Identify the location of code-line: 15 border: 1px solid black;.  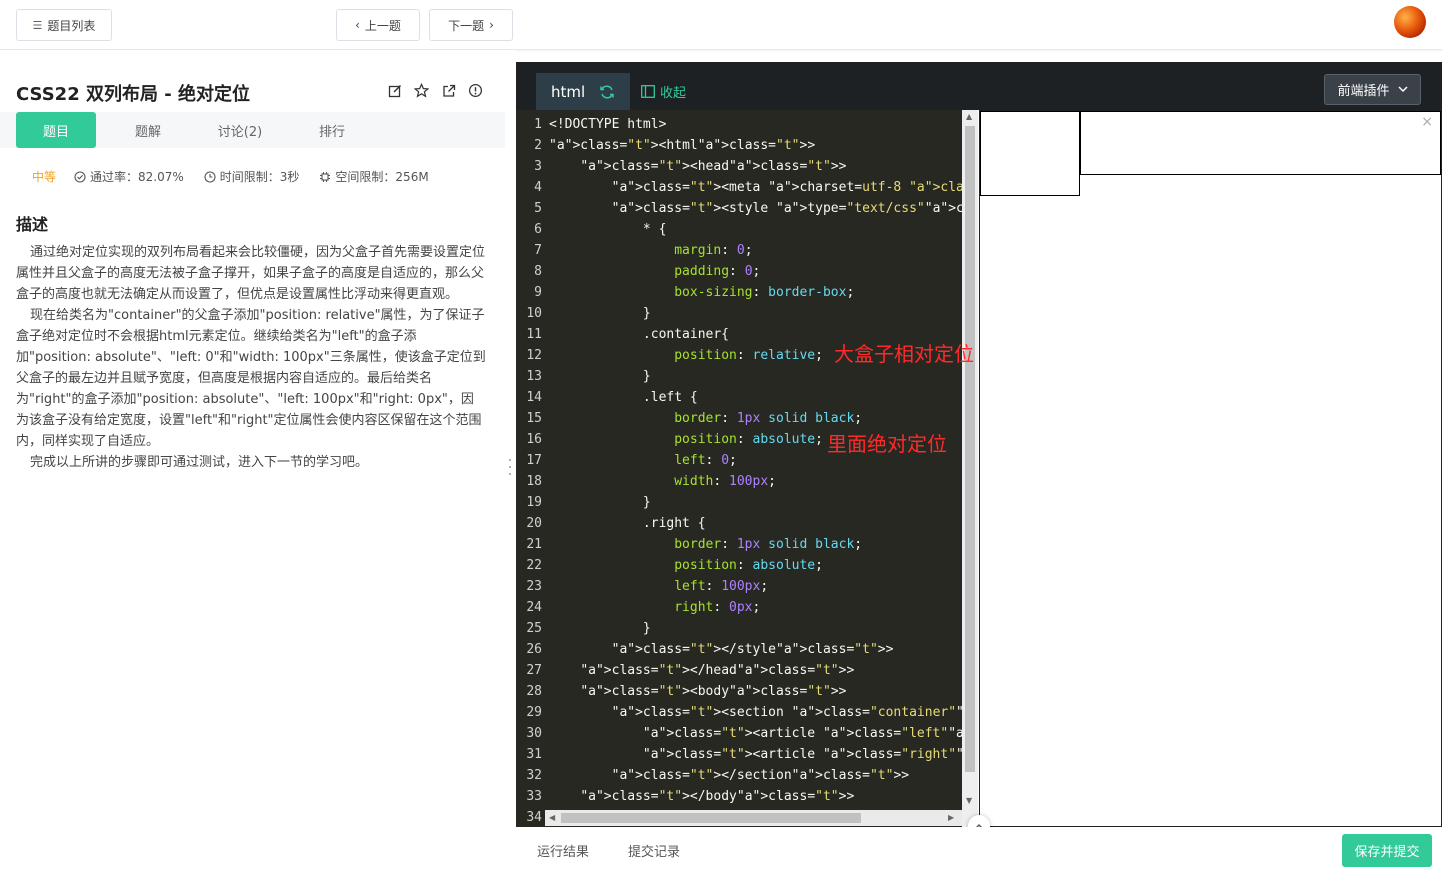
(739, 418).